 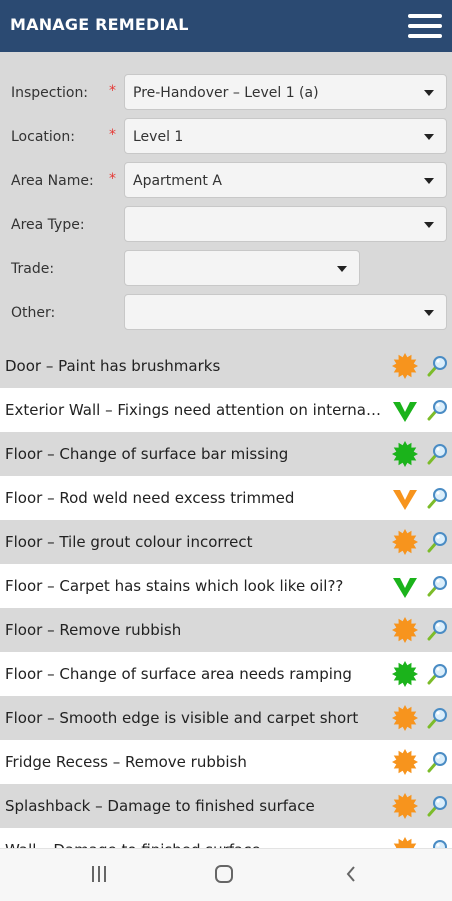 I want to click on location-select: Level 1, so click(x=285, y=136).